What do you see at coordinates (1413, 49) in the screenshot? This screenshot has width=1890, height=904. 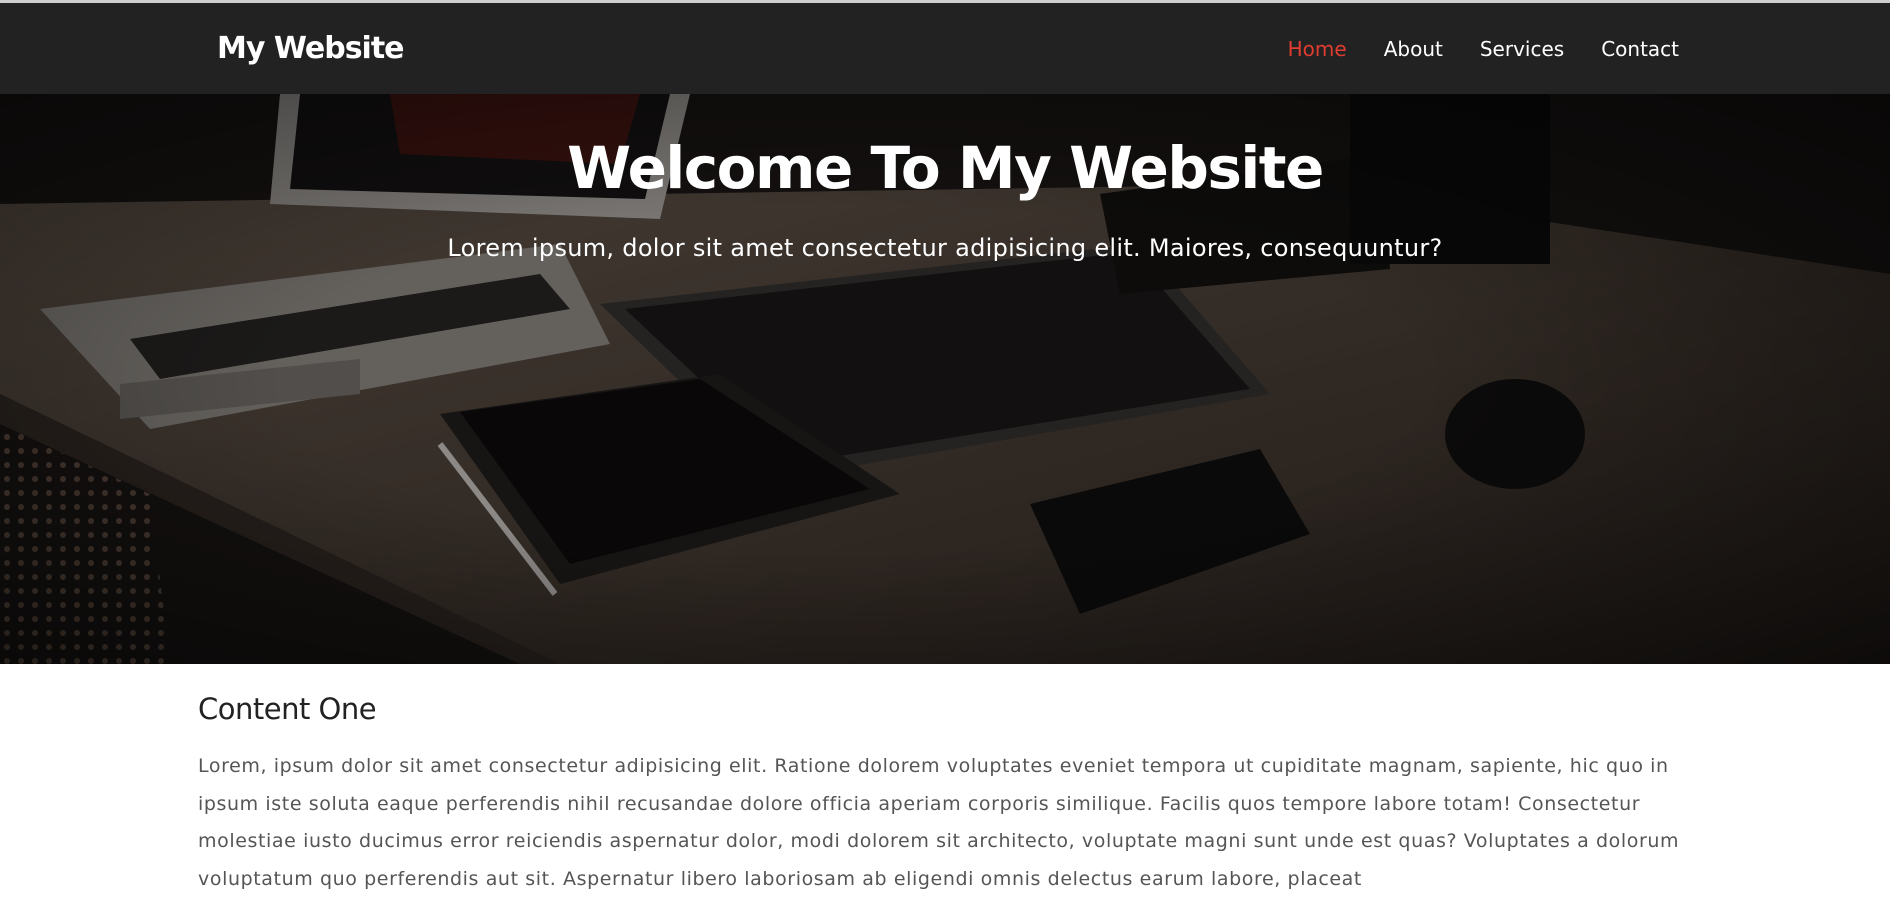 I see `nav-link-about: About` at bounding box center [1413, 49].